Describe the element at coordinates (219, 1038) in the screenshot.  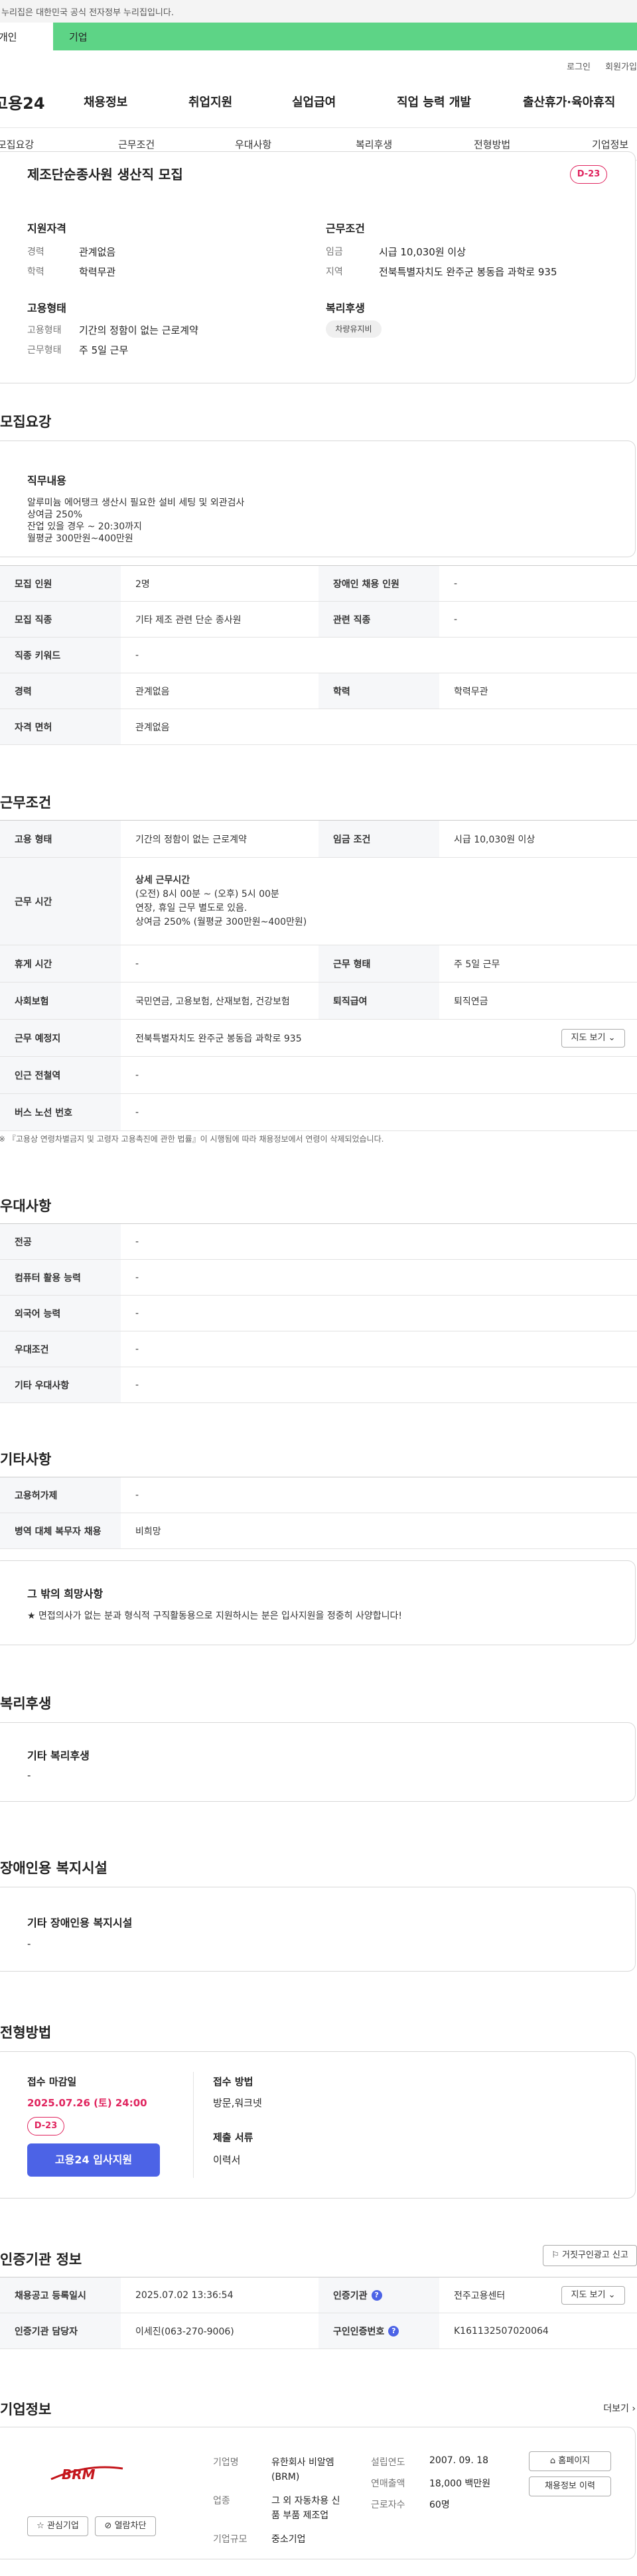
I see `table-cell: 전북특별자치도 완주군 봉동읍 과학로 935` at that location.